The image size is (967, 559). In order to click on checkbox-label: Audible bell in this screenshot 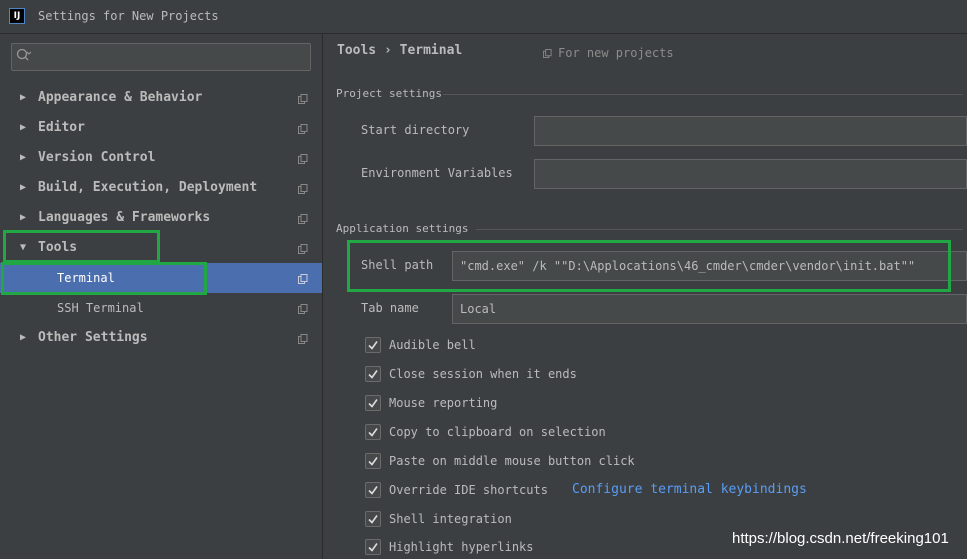, I will do `click(432, 345)`.